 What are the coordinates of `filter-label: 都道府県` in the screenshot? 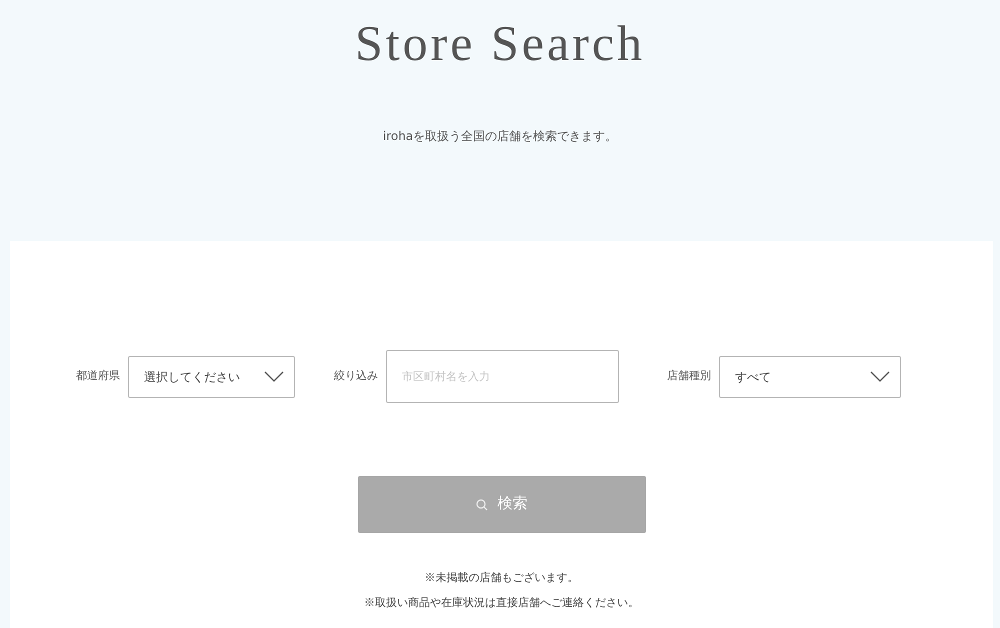 It's located at (98, 376).